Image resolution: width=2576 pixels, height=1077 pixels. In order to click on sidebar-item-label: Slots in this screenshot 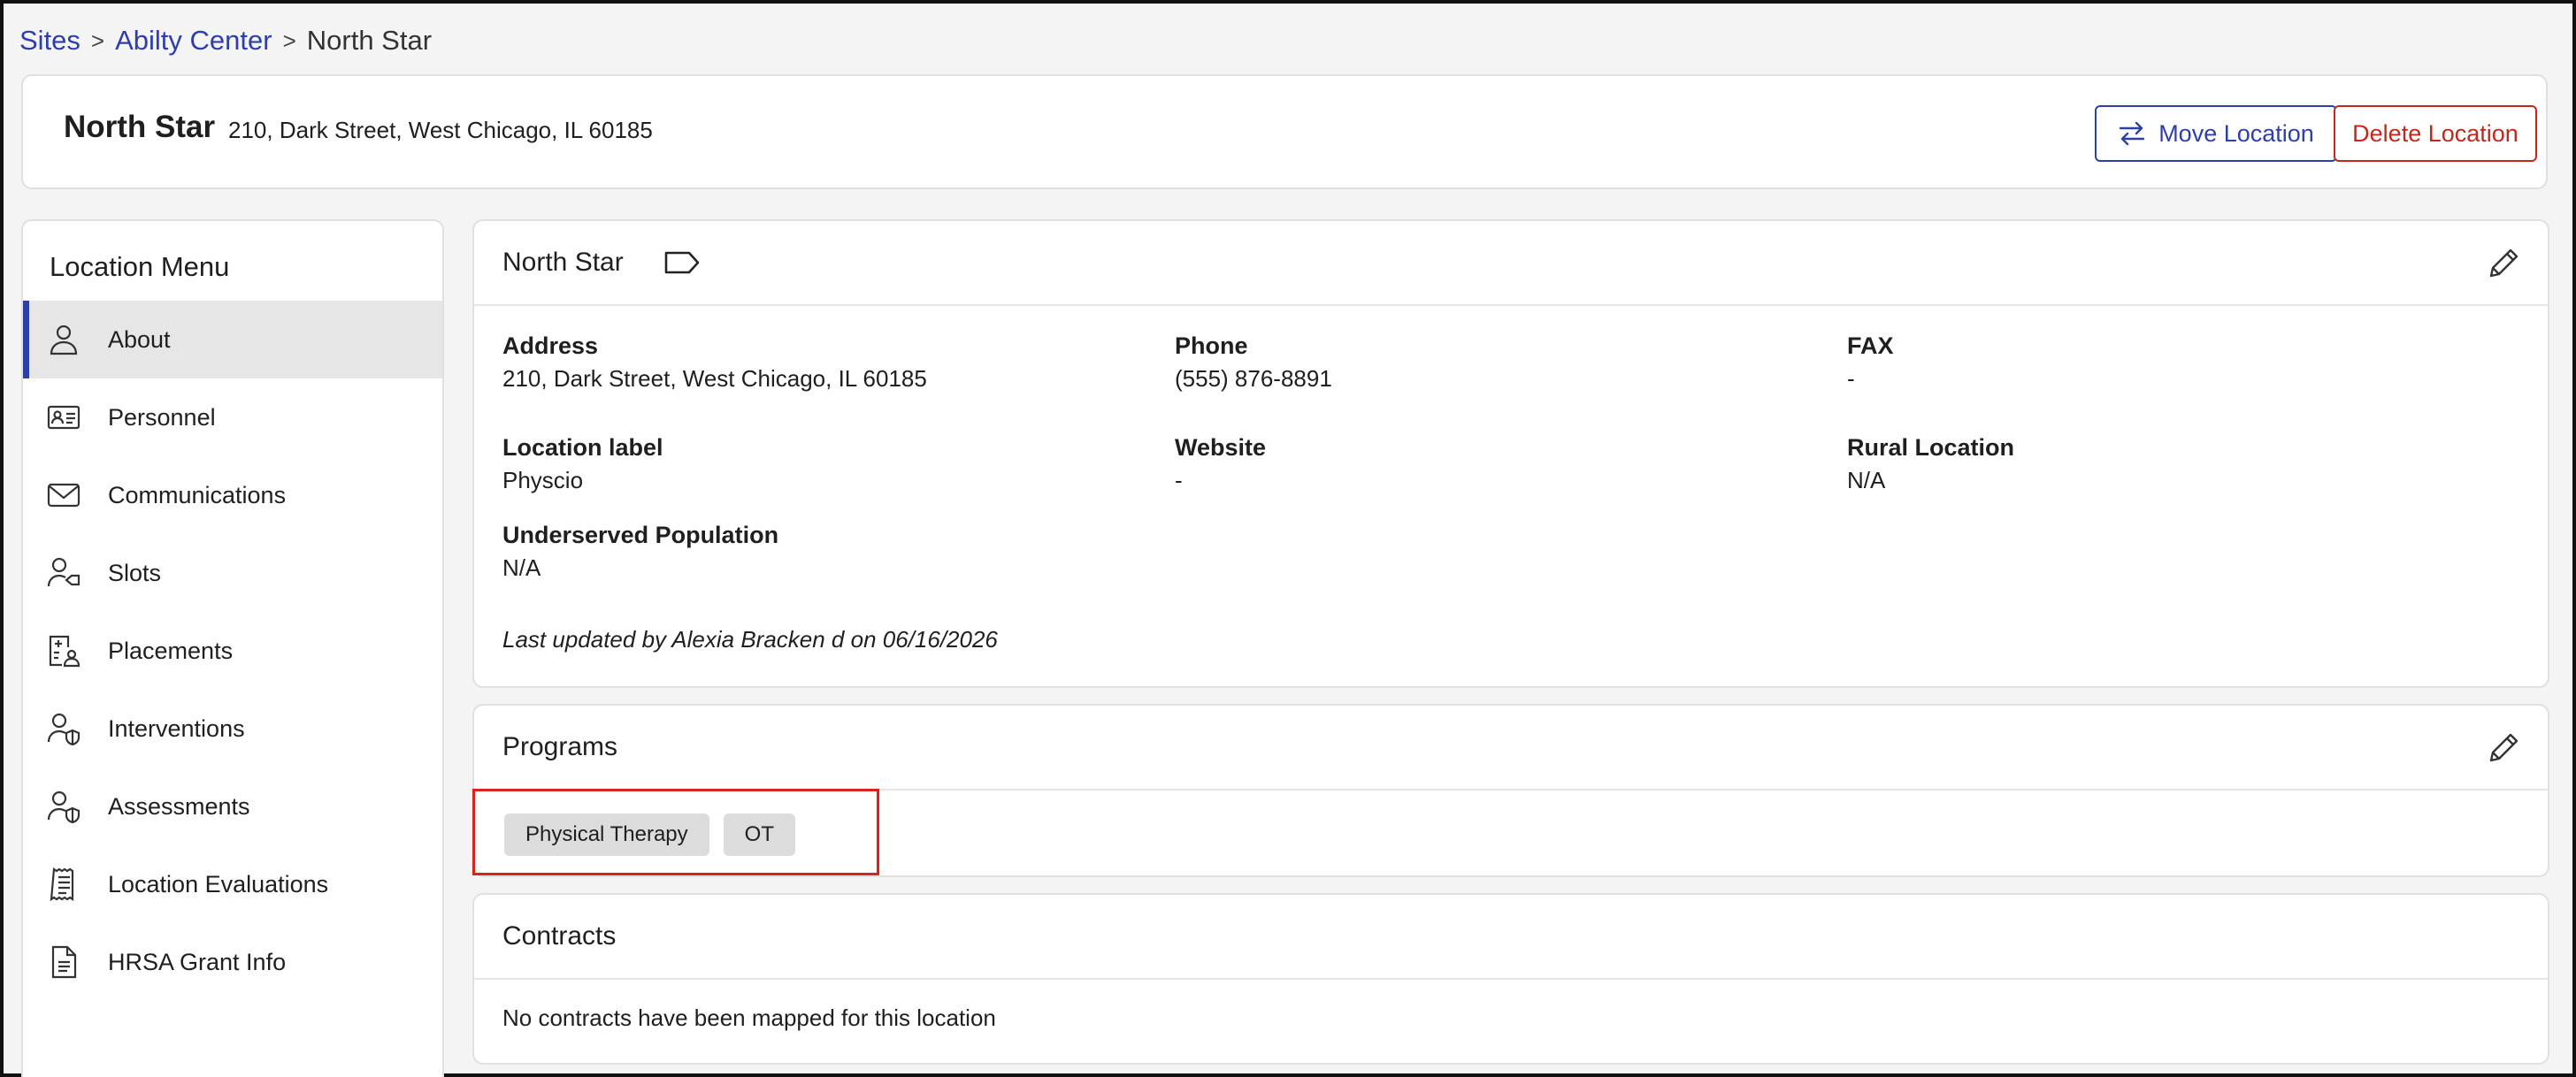, I will do `click(135, 572)`.